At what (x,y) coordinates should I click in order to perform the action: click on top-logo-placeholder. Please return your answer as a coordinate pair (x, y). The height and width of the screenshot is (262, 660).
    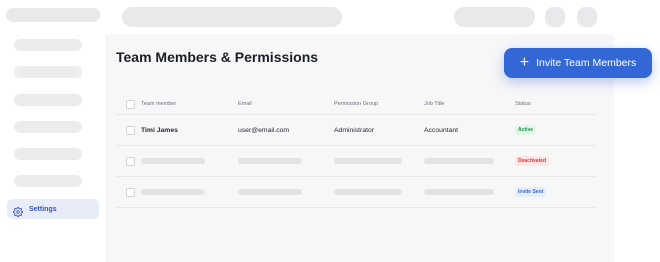
    Looking at the image, I should click on (53, 15).